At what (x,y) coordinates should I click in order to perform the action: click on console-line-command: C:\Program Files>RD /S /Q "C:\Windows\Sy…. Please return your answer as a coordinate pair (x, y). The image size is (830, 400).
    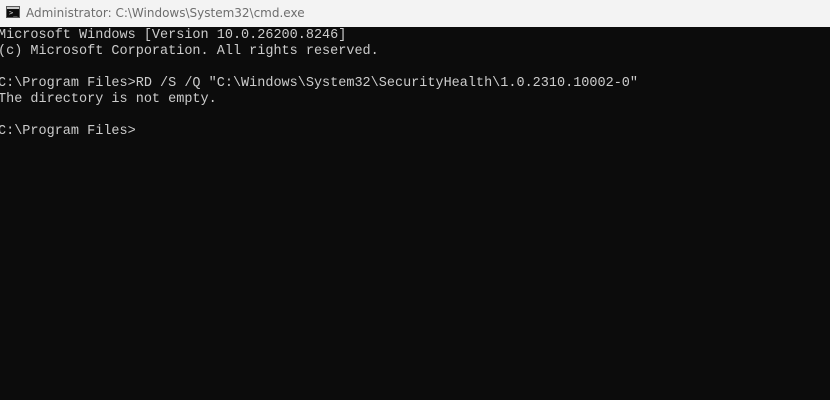
    Looking at the image, I should click on (319, 83).